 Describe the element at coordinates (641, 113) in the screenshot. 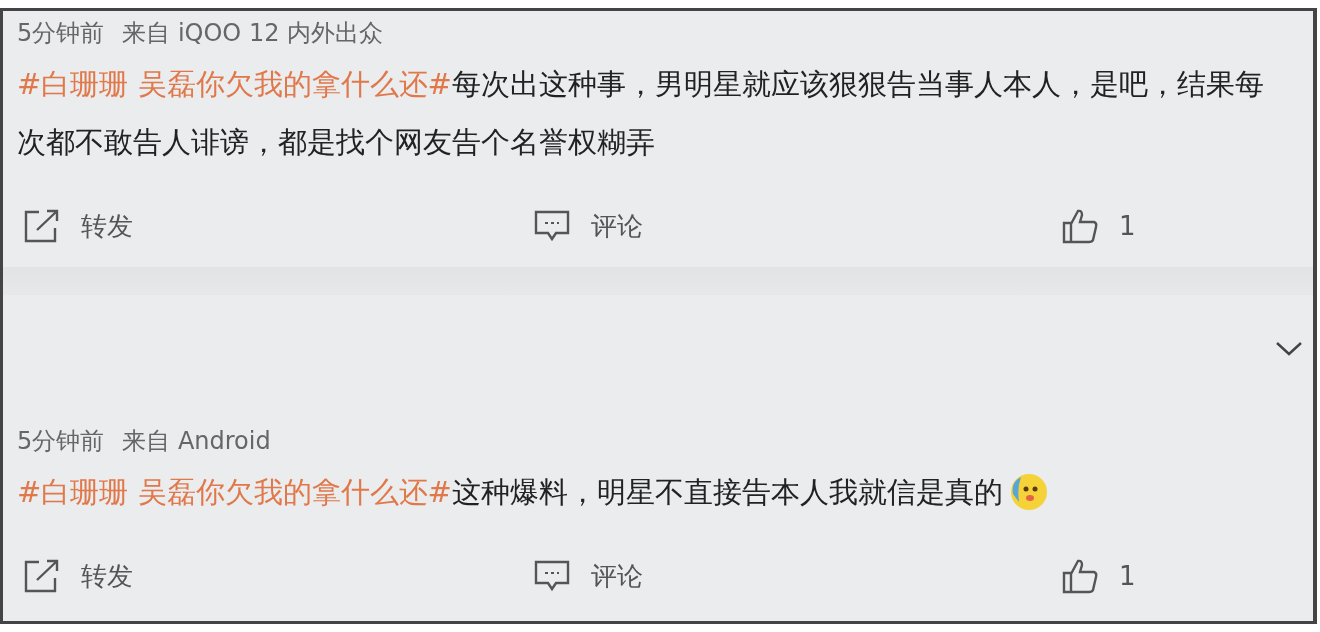

I see `post-text: #白珊珊 吴磊你欠我的拿什么还#每次出这种事，男明星就应该狠狠告当事人本人，是吧，结果每次都不敢告人诽谤，都是找个网友告个名誉权糊弄` at that location.